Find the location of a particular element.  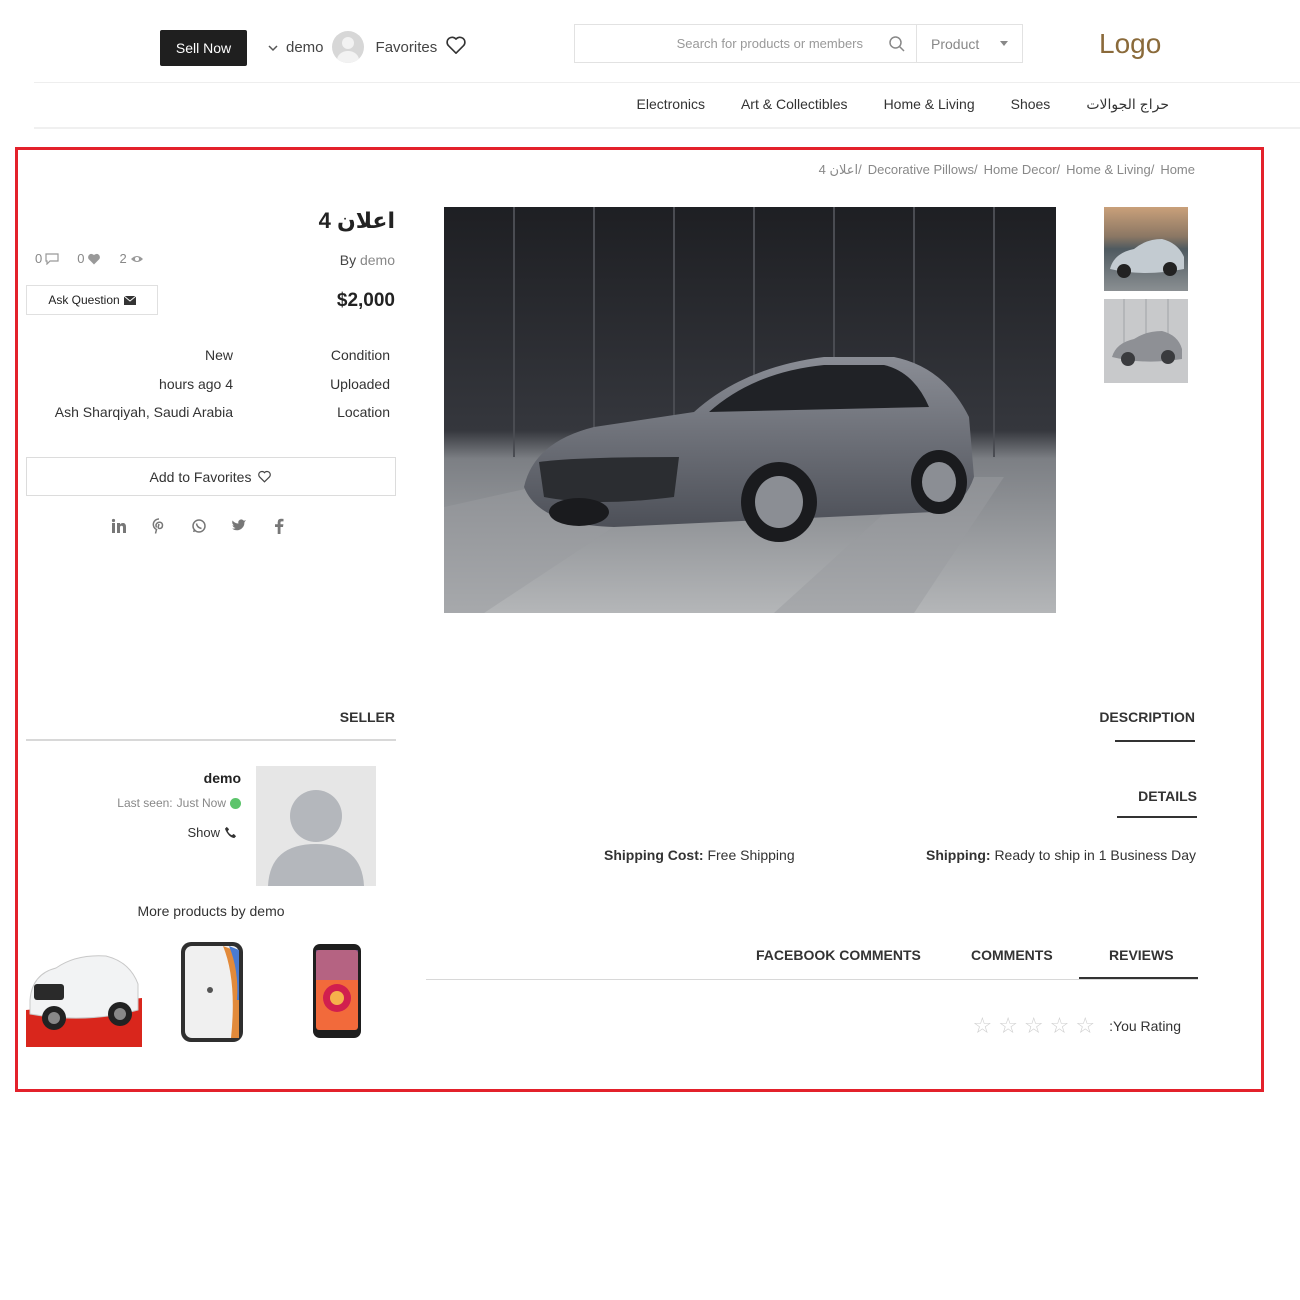

location-value: Ash Sharqiyah, Saudi Arabia is located at coordinates (143, 412).